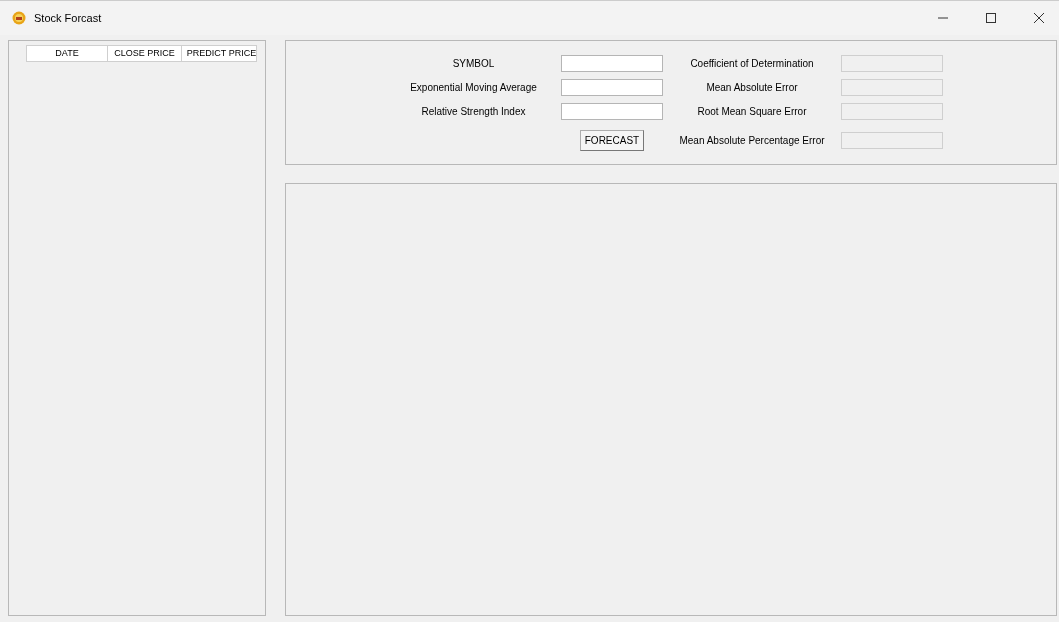 Image resolution: width=1059 pixels, height=622 pixels. Describe the element at coordinates (991, 18) in the screenshot. I see `maximize-icon` at that location.